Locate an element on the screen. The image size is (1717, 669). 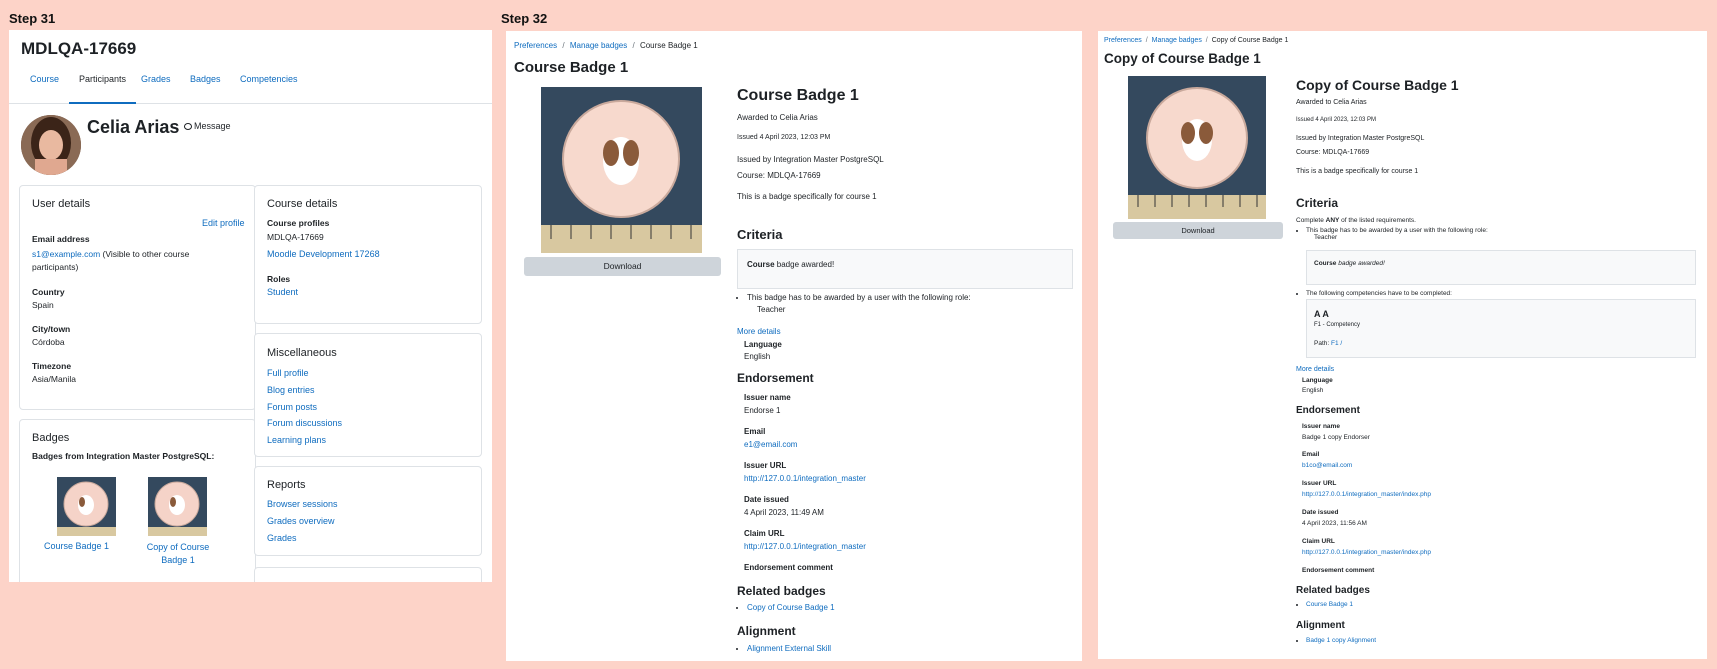
more-details-link: More details is located at coordinates (759, 331).